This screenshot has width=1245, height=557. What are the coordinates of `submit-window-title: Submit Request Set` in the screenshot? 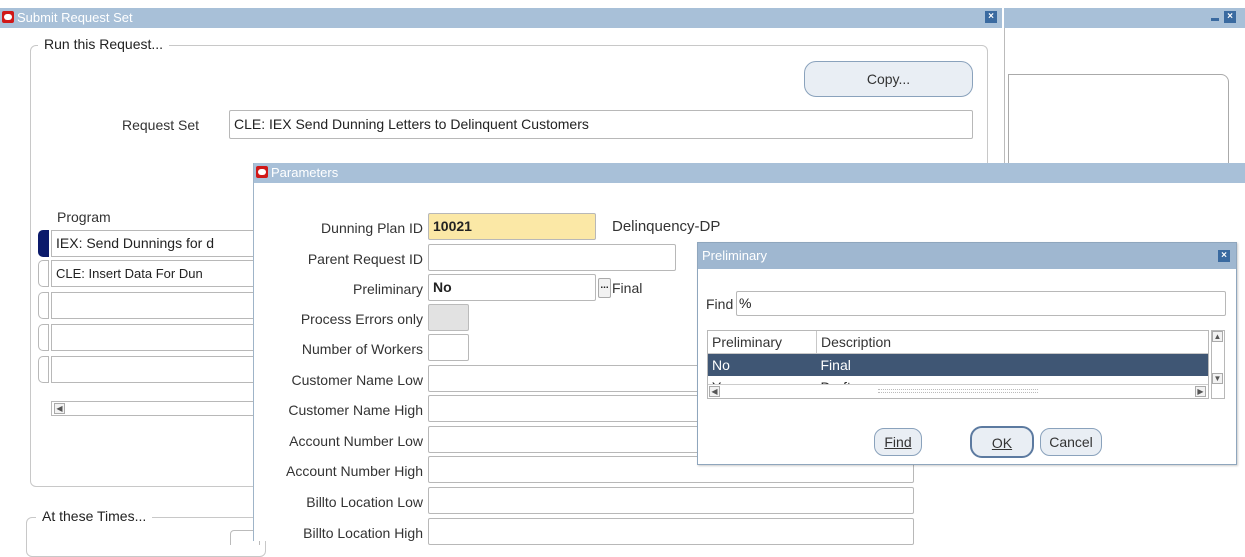 It's located at (75, 17).